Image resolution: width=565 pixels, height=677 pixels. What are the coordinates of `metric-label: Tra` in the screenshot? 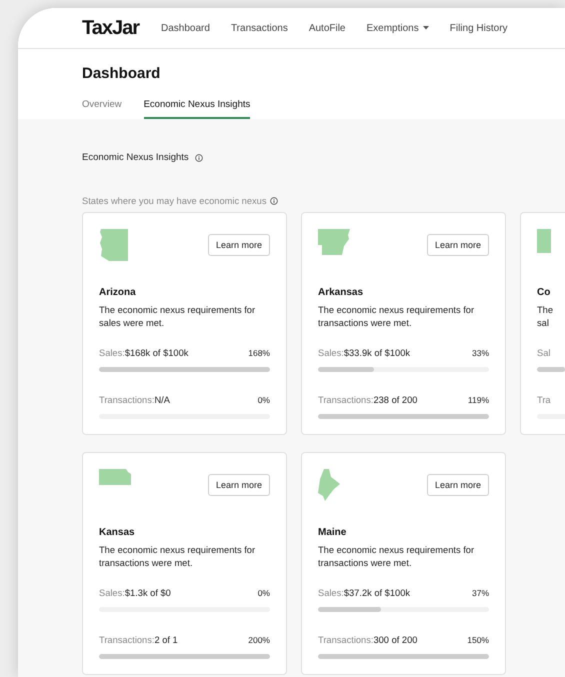 It's located at (544, 400).